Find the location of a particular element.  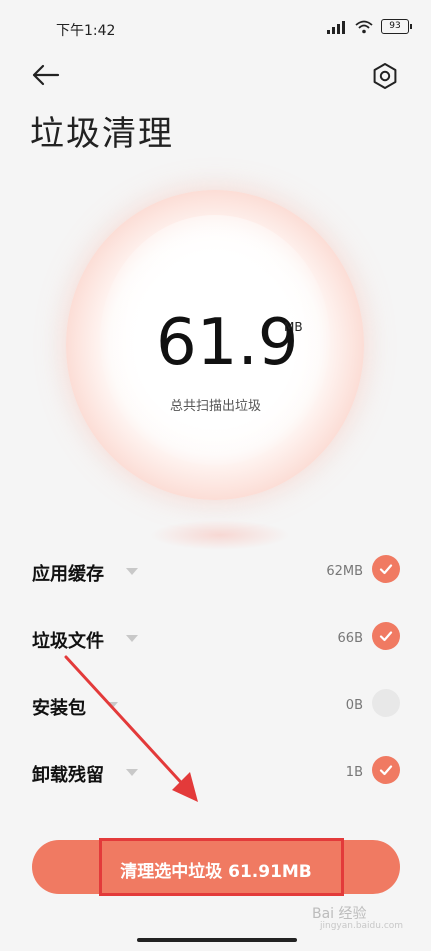

item-label: 卸载残留 is located at coordinates (68, 775).